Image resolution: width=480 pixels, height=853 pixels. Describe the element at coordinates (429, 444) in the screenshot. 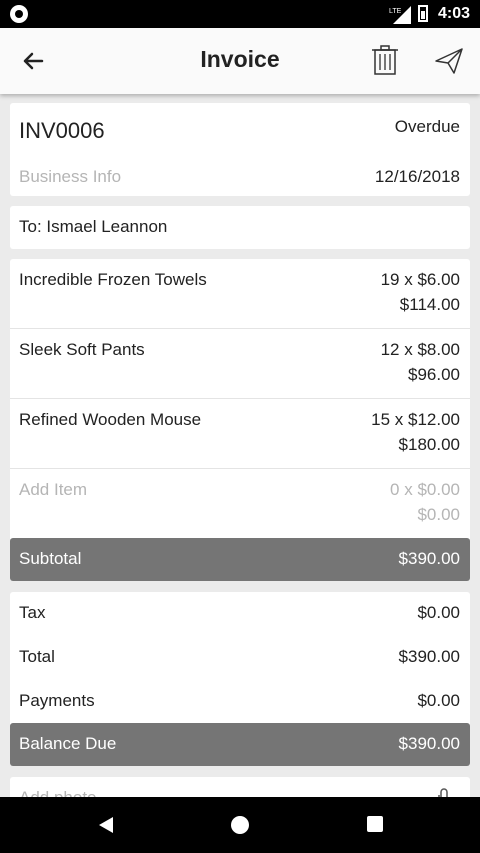

I see `item-amount: $180.00` at that location.